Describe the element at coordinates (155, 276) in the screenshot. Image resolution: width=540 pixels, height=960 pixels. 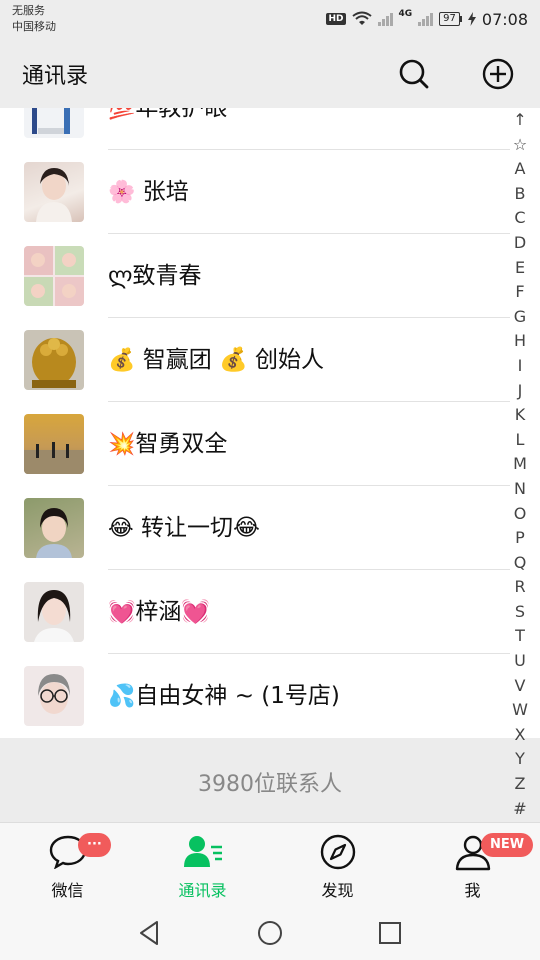
I see `contact-name: ლ致青春` at that location.